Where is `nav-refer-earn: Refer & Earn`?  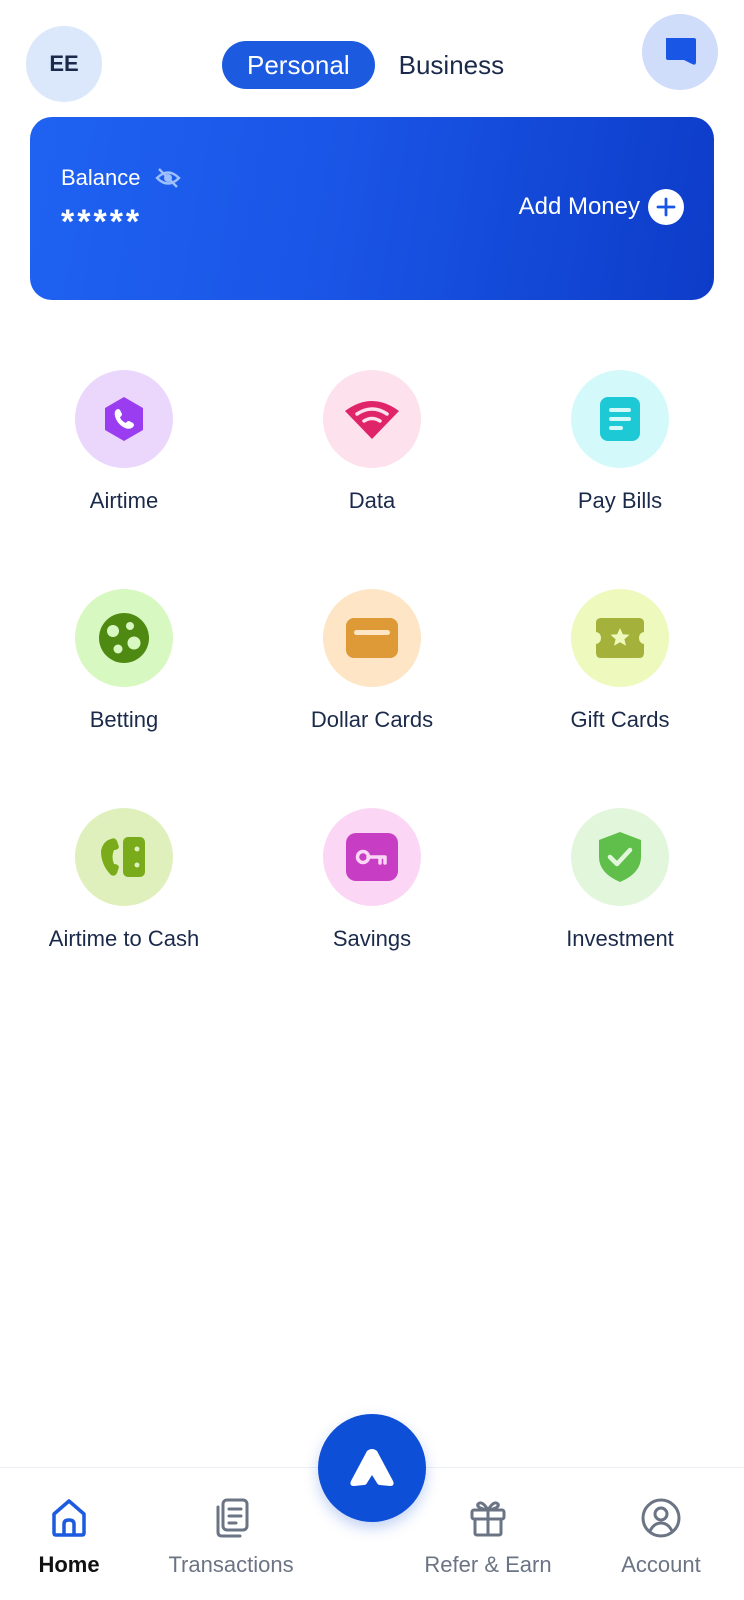 nav-refer-earn: Refer & Earn is located at coordinates (488, 1523).